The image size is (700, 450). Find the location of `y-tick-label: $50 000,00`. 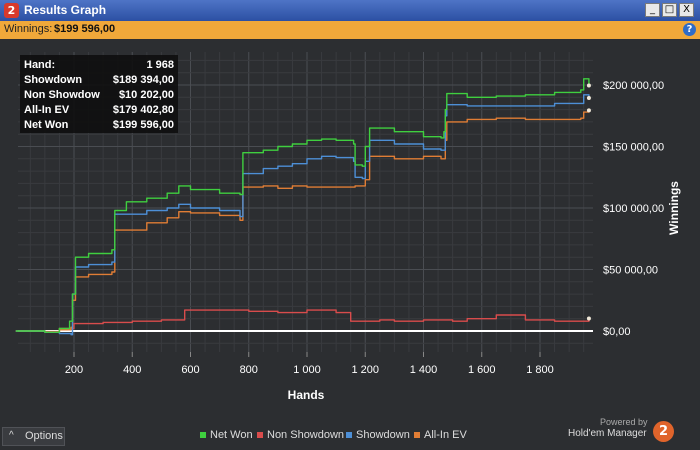

y-tick-label: $50 000,00 is located at coordinates (630, 271).